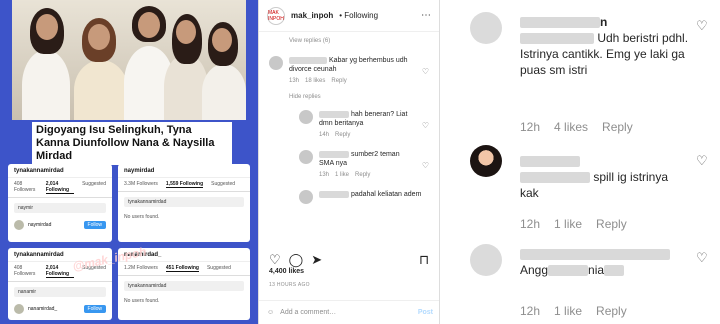 This screenshot has height=324, width=720. Describe the element at coordinates (129, 60) in the screenshot. I see `group-photo` at that location.